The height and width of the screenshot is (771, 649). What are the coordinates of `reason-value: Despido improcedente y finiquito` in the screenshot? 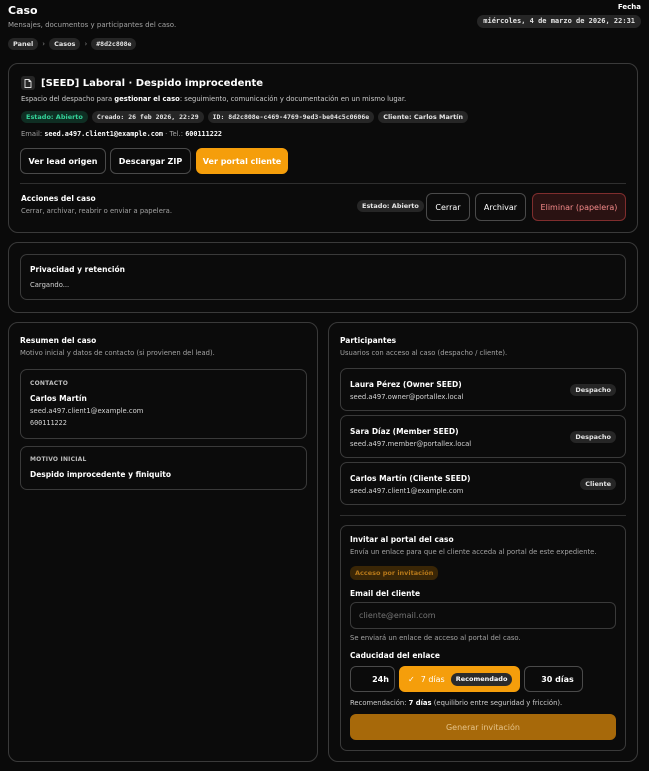 It's located at (101, 474).